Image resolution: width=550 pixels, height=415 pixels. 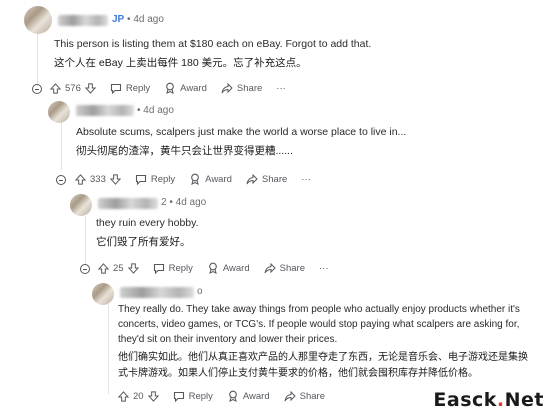 What do you see at coordinates (164, 202) in the screenshot?
I see `username-tail: 2` at bounding box center [164, 202].